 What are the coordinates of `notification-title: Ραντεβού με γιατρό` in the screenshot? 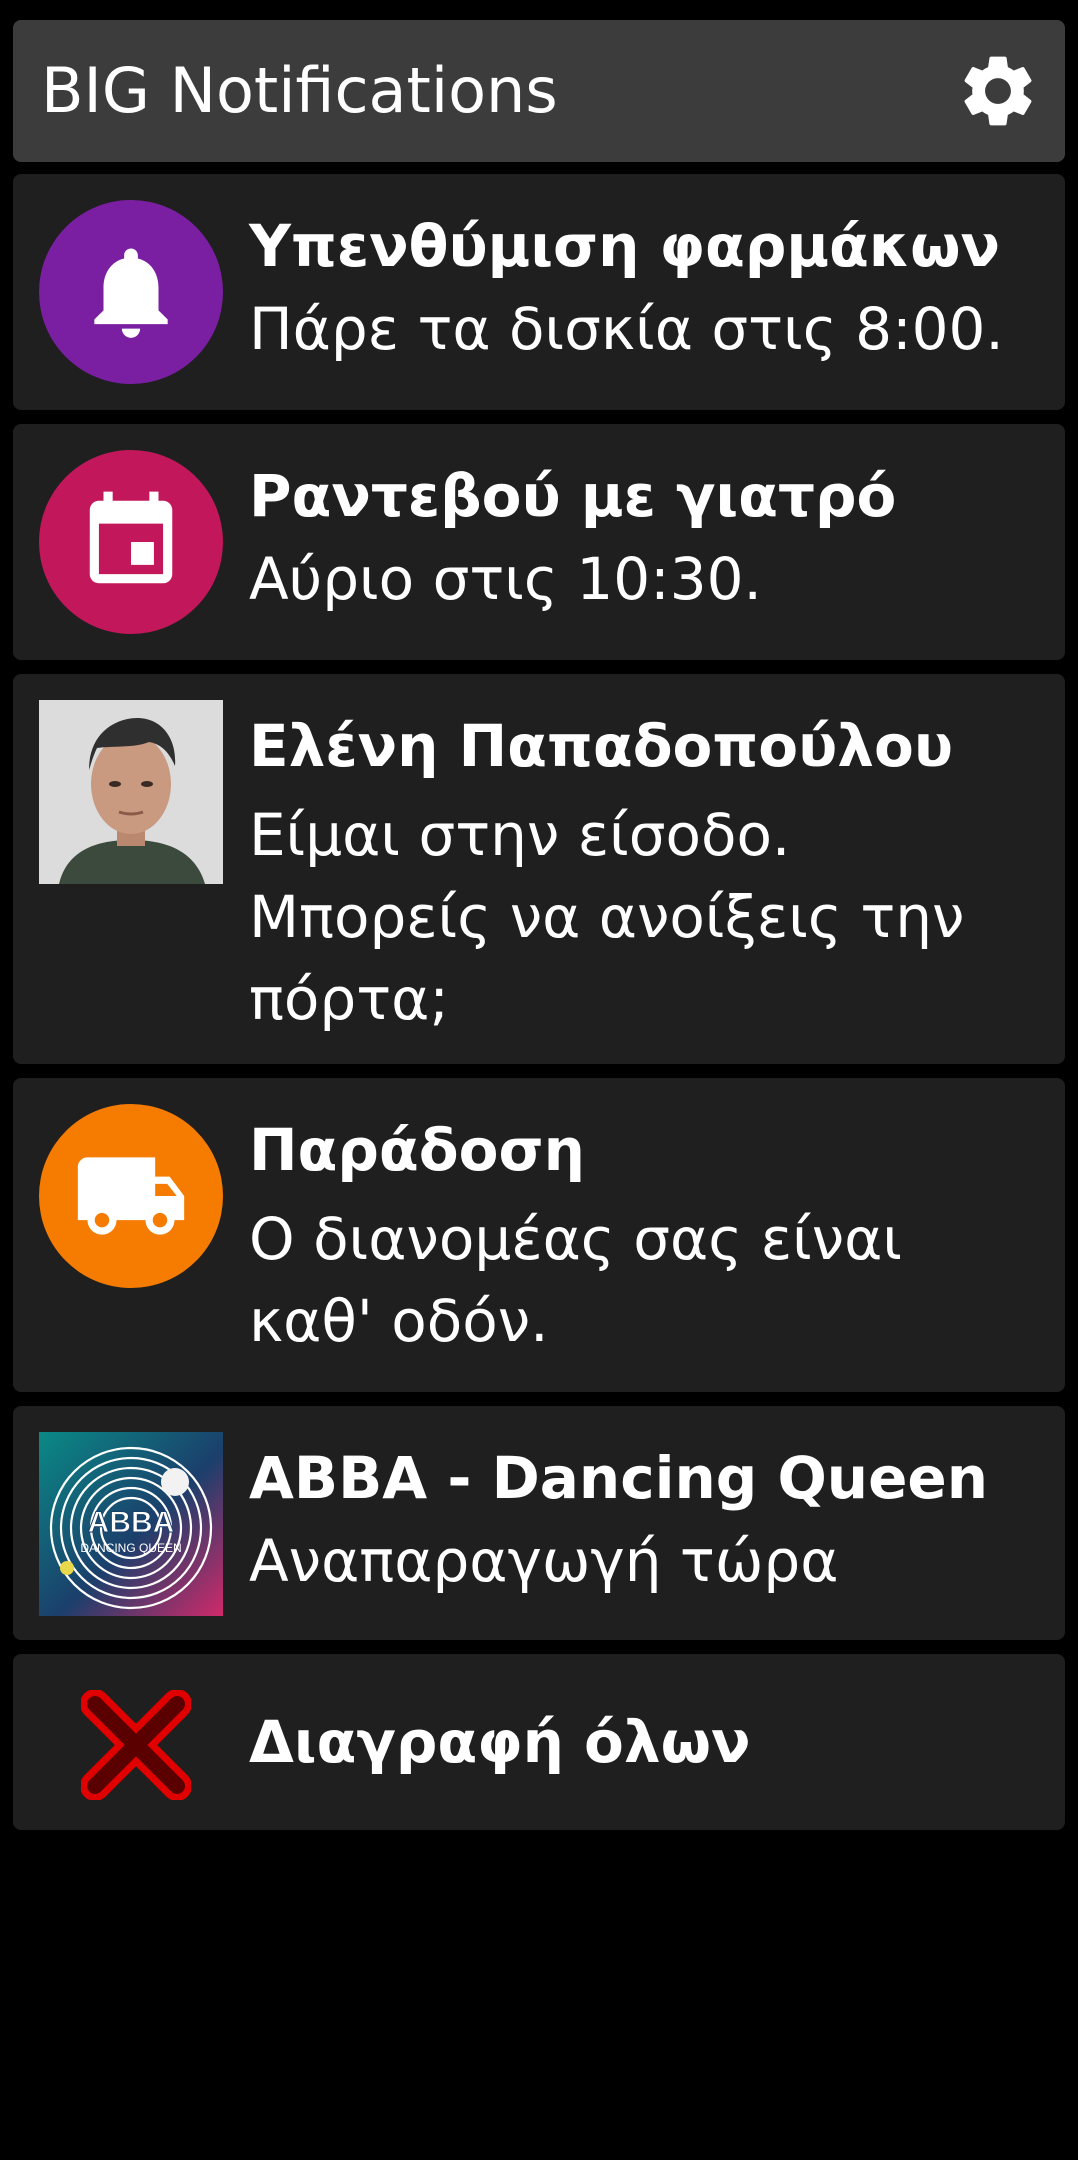 It's located at (573, 496).